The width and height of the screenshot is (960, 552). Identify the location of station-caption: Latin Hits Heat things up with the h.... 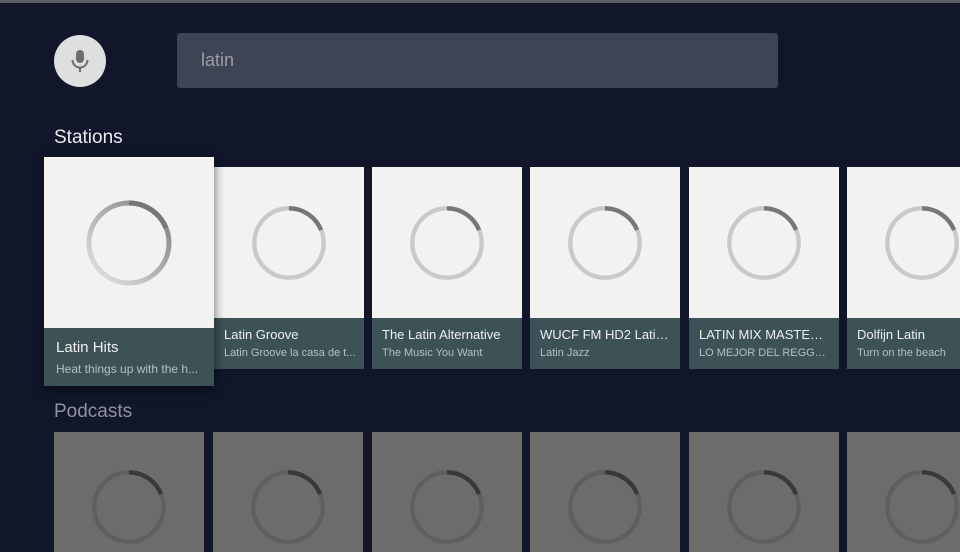
(129, 357).